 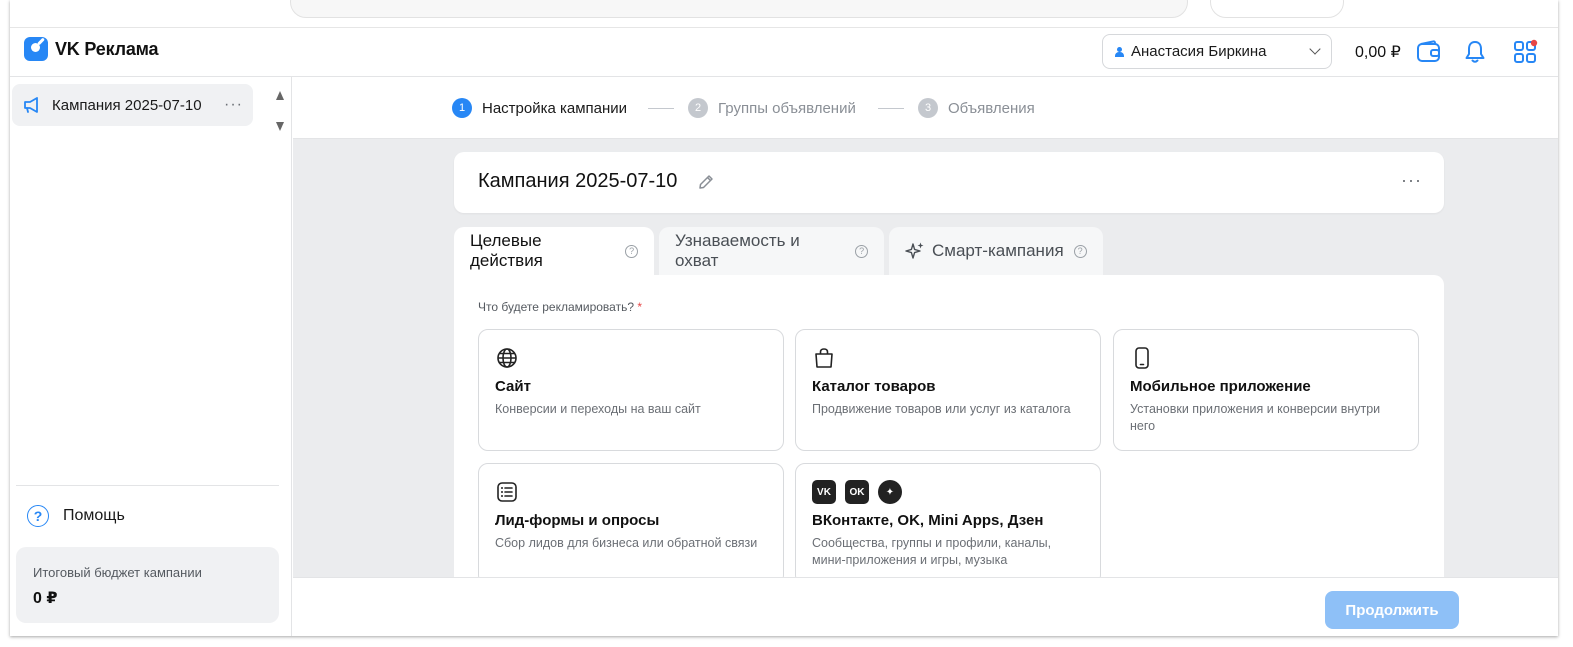 I want to click on social-icons: VK OK ✦, so click(x=948, y=492).